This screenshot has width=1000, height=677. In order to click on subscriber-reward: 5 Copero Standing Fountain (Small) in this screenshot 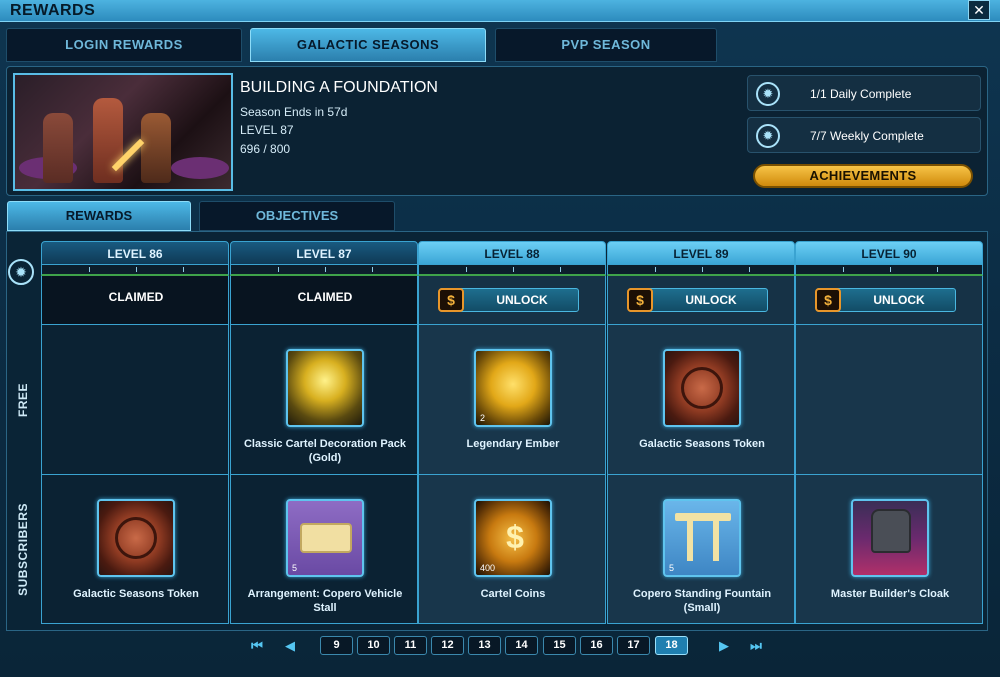, I will do `click(701, 549)`.